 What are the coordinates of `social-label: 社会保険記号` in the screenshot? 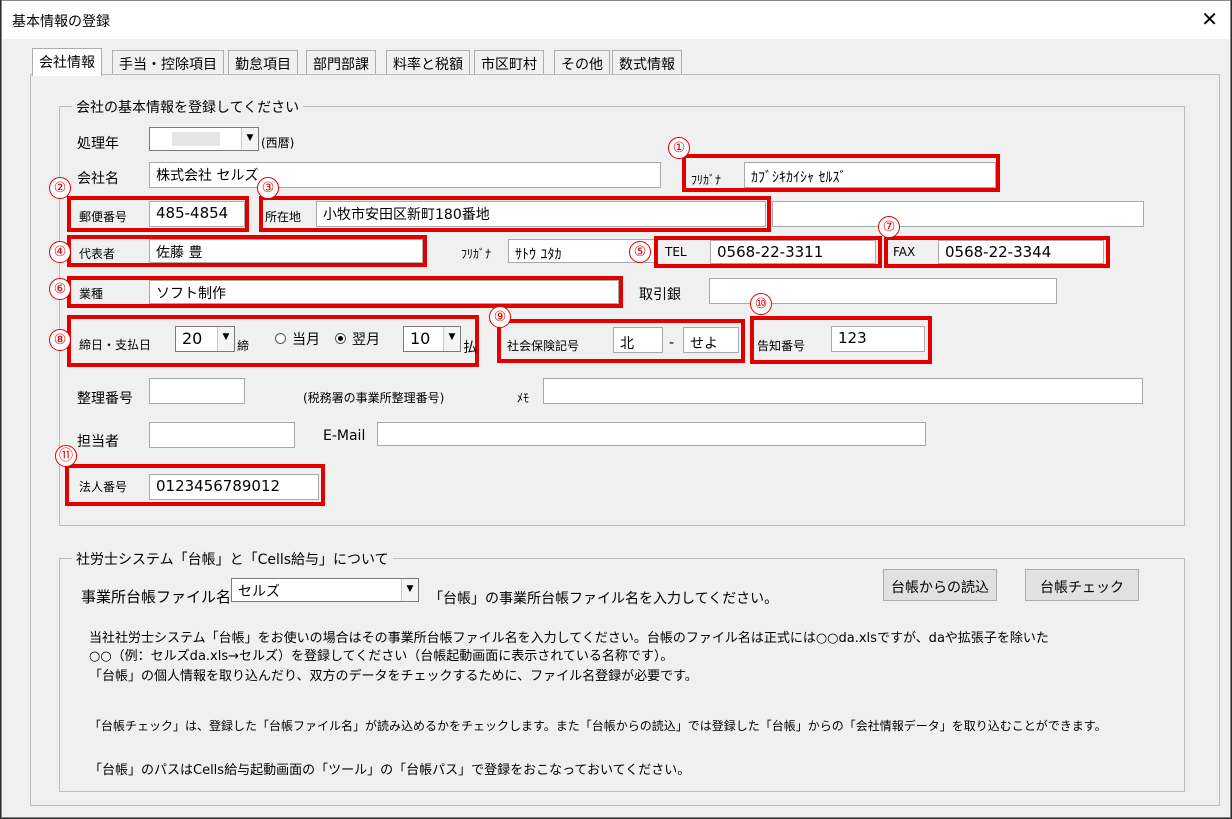 It's located at (543, 346).